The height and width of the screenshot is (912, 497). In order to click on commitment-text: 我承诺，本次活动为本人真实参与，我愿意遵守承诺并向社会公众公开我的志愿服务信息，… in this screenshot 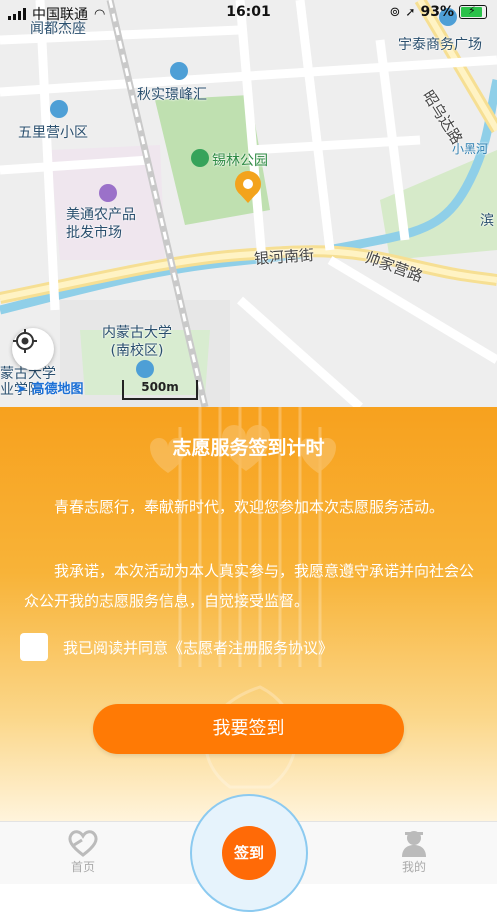, I will do `click(249, 586)`.